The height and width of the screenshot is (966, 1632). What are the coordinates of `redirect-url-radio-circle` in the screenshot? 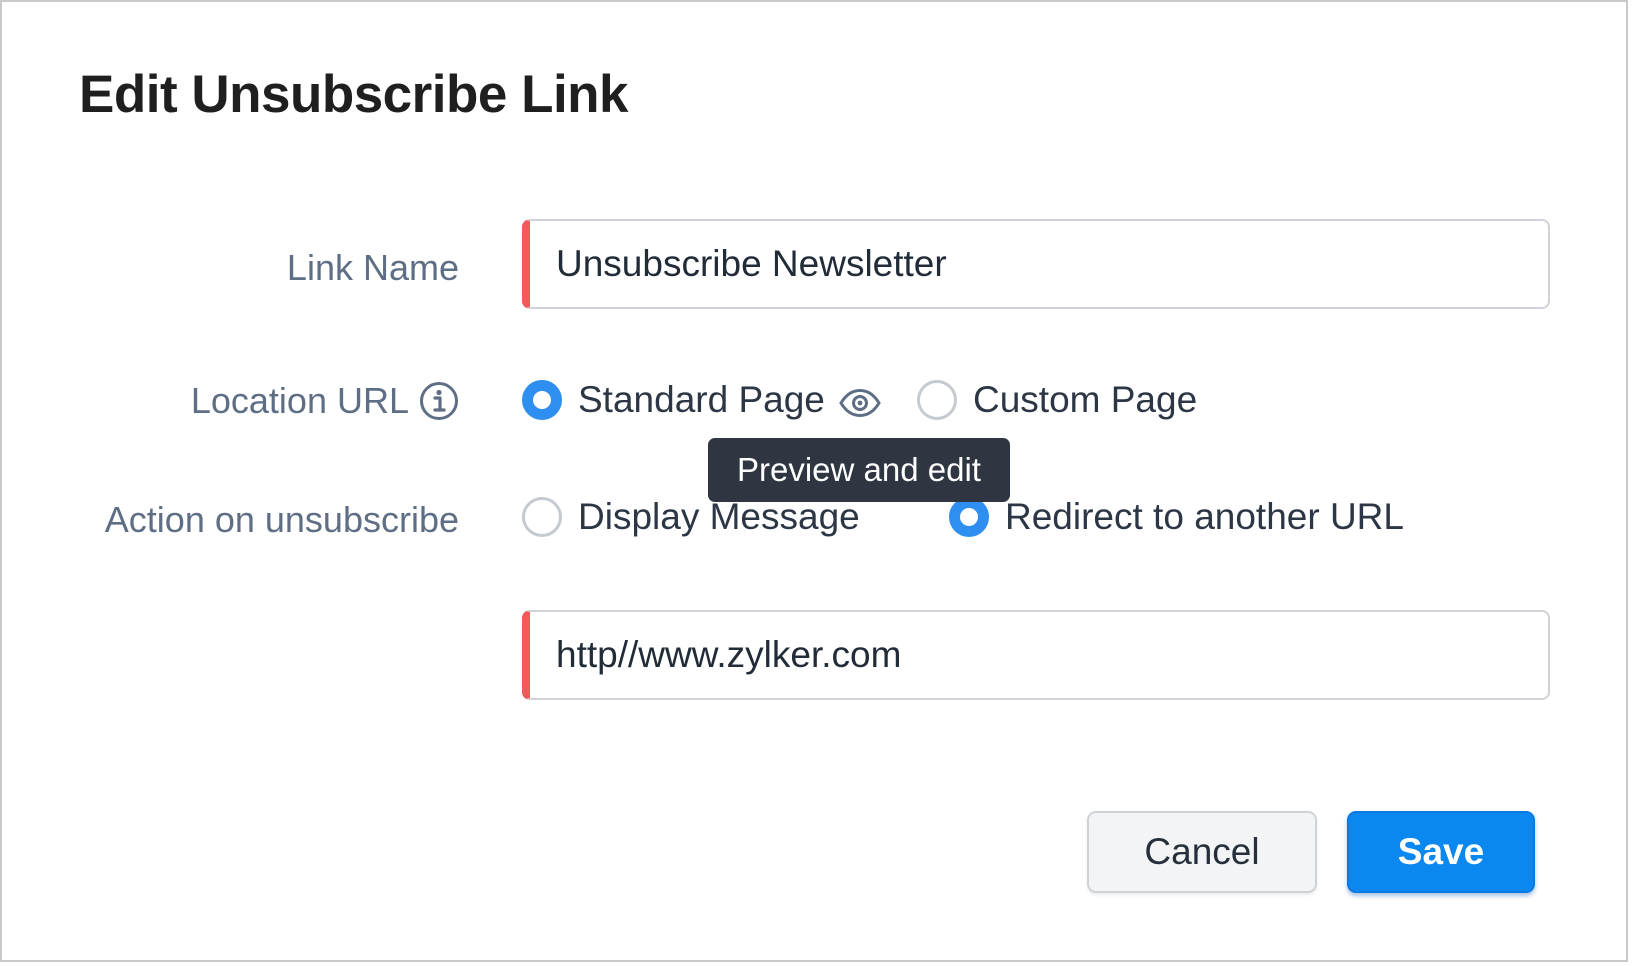 It's located at (969, 517).